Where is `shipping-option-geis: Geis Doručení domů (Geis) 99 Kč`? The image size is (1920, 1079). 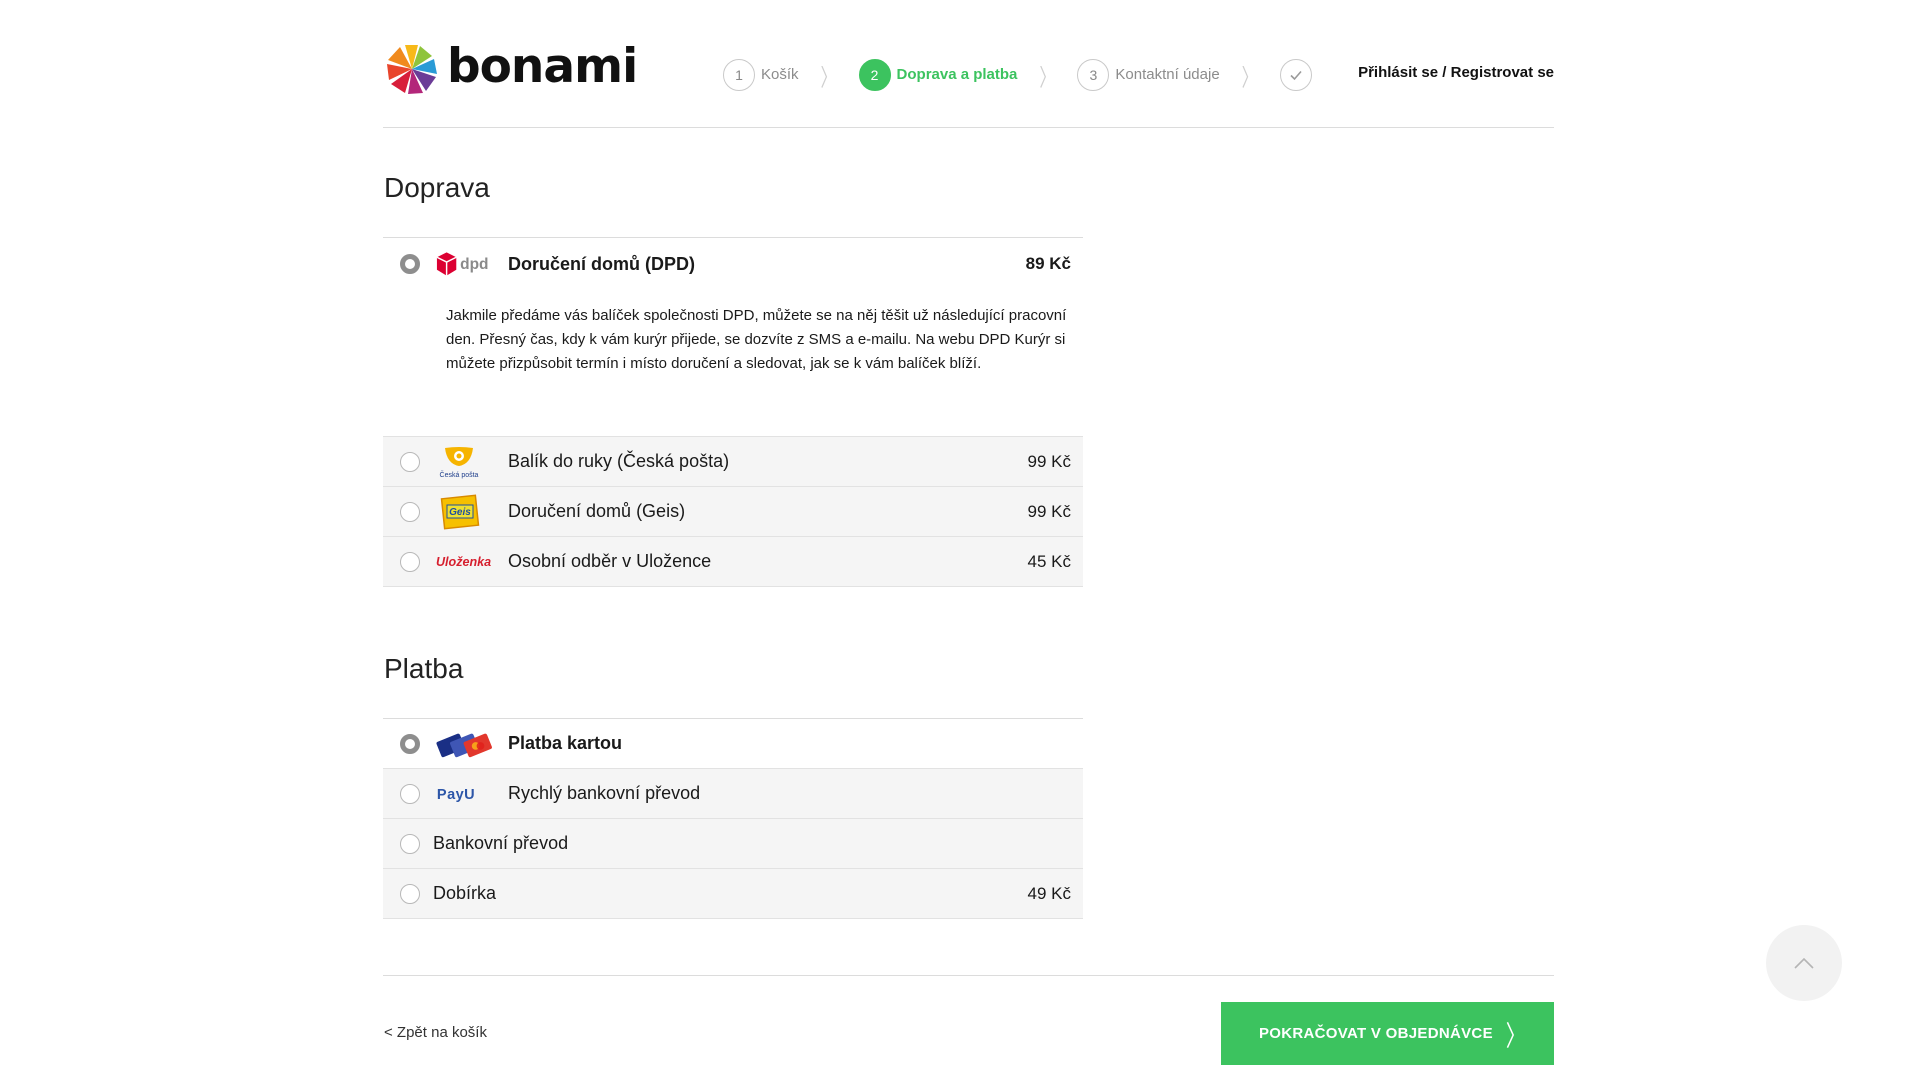 shipping-option-geis: Geis Doručení domů (Geis) 99 Kč is located at coordinates (733, 512).